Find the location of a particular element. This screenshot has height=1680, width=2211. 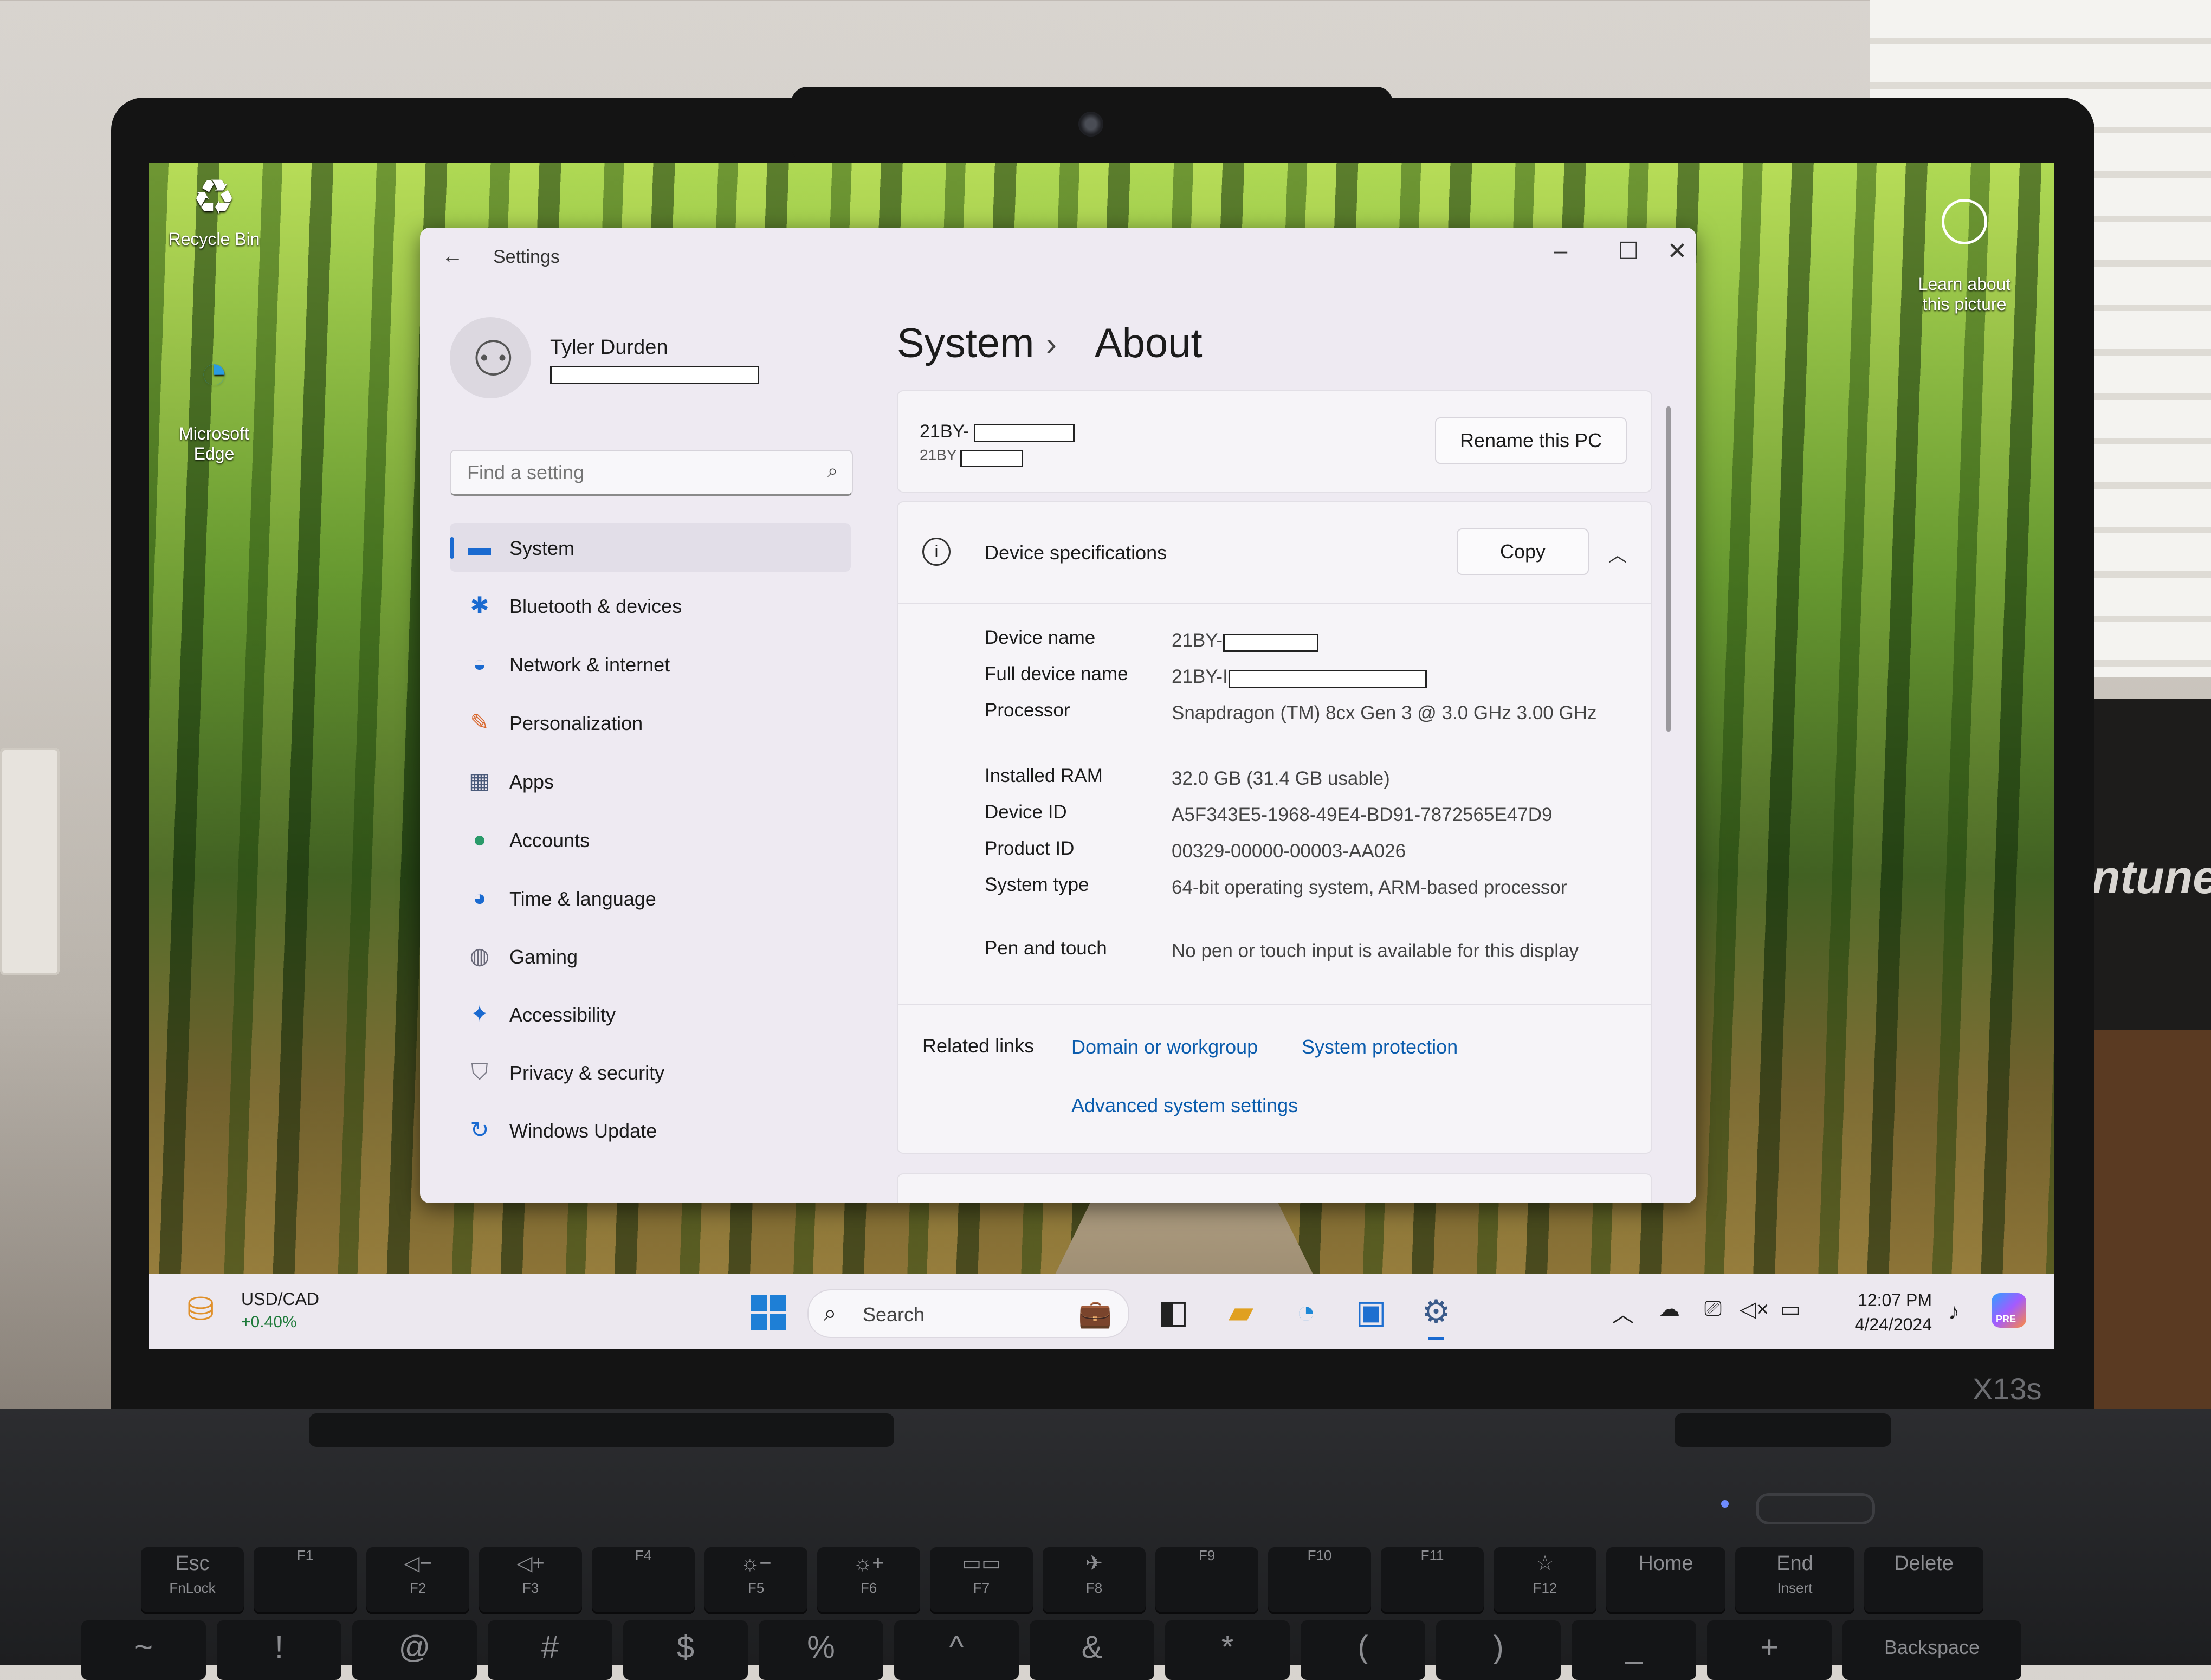

redacted-pc-model is located at coordinates (991, 459).